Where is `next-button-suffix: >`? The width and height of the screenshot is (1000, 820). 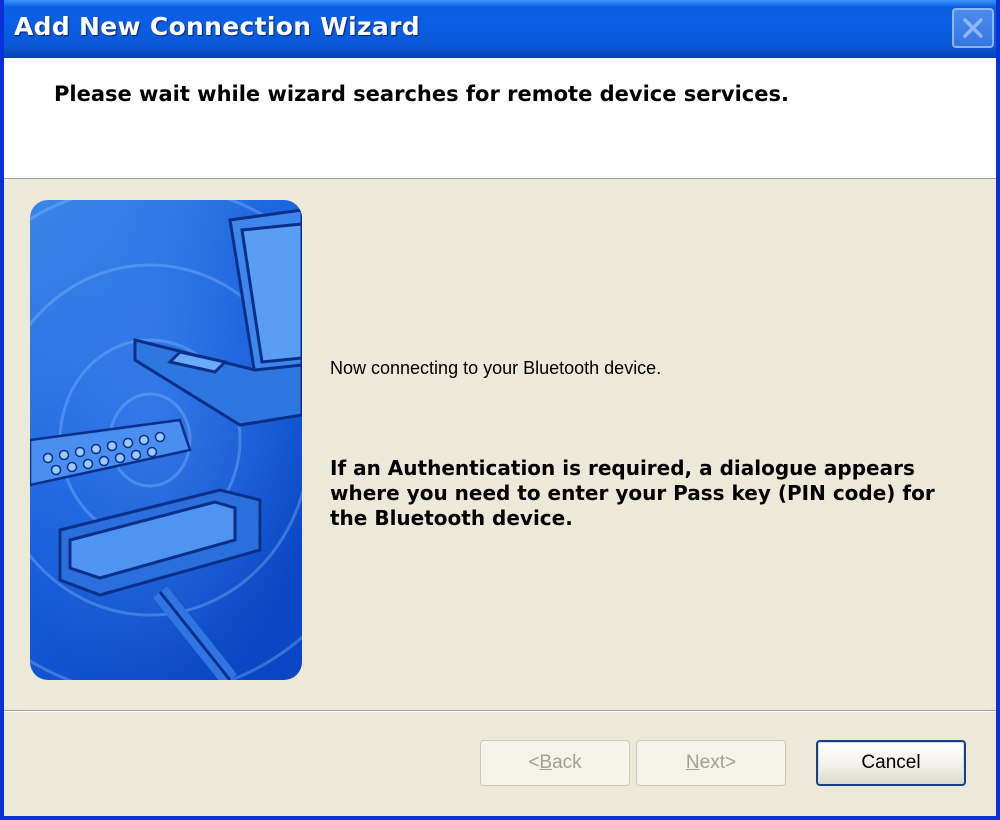
next-button-suffix: > is located at coordinates (730, 762).